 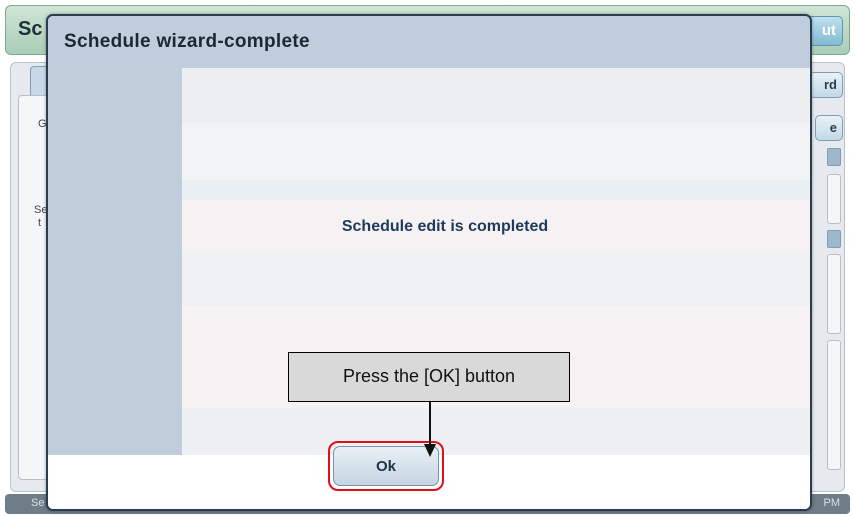 What do you see at coordinates (115, 261) in the screenshot?
I see `dialog-sidebar` at bounding box center [115, 261].